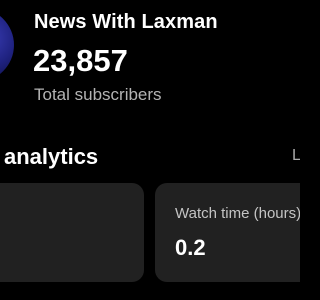 Image resolution: width=320 pixels, height=300 pixels. Describe the element at coordinates (237, 213) in the screenshot. I see `watch-time-label: Watch time (hours)` at that location.